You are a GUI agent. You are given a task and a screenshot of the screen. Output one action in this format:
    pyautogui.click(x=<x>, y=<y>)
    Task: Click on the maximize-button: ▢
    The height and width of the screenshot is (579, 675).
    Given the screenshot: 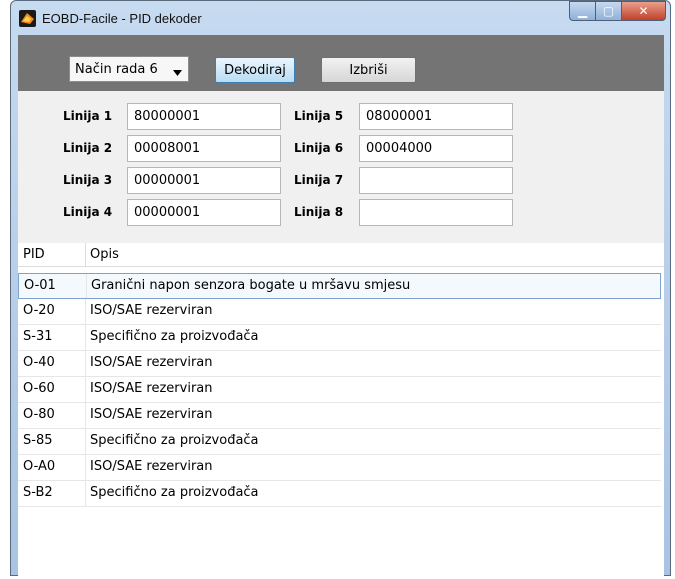 What is the action you would take?
    pyautogui.click(x=609, y=11)
    